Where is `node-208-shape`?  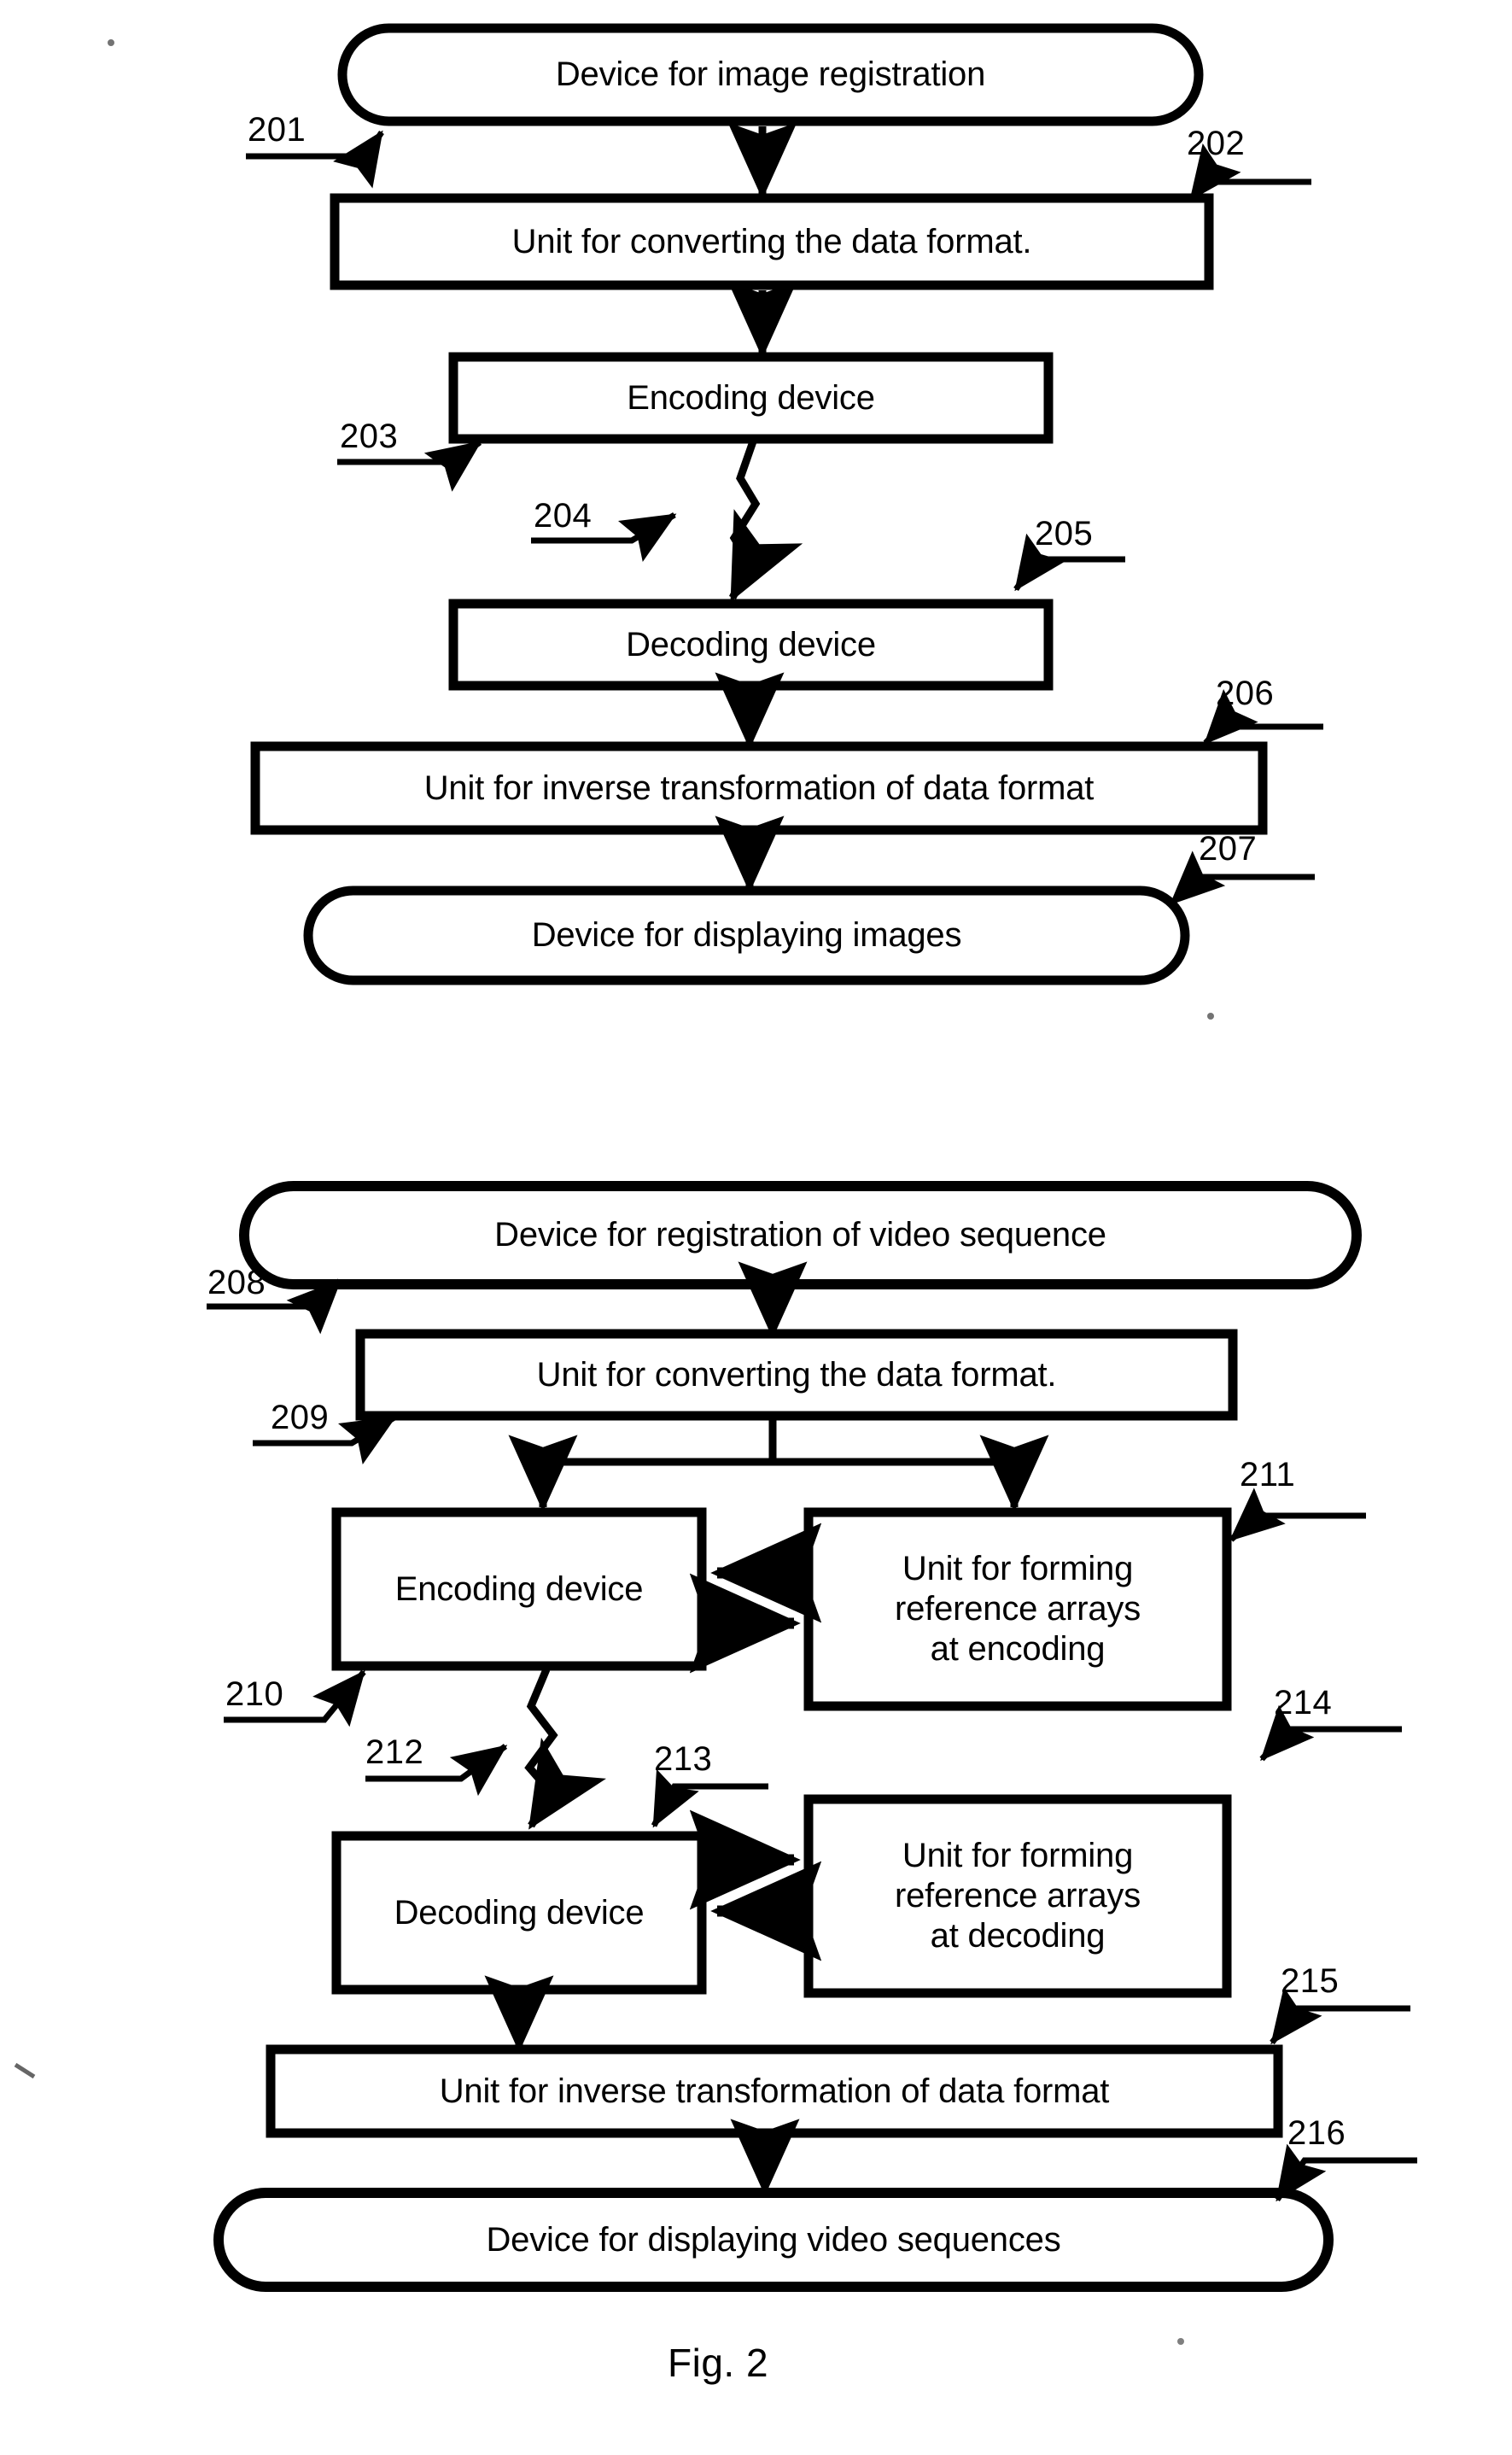
node-208-shape is located at coordinates (800, 1235).